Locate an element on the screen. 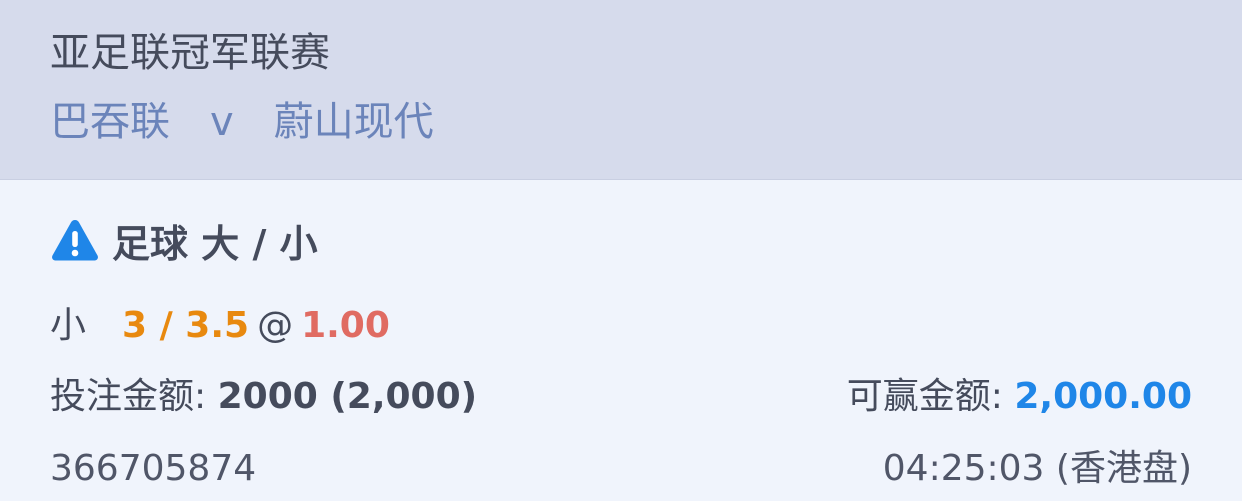 The height and width of the screenshot is (501, 1242). selection-row: 小 3 / 3.5 @1.00 is located at coordinates (220, 326).